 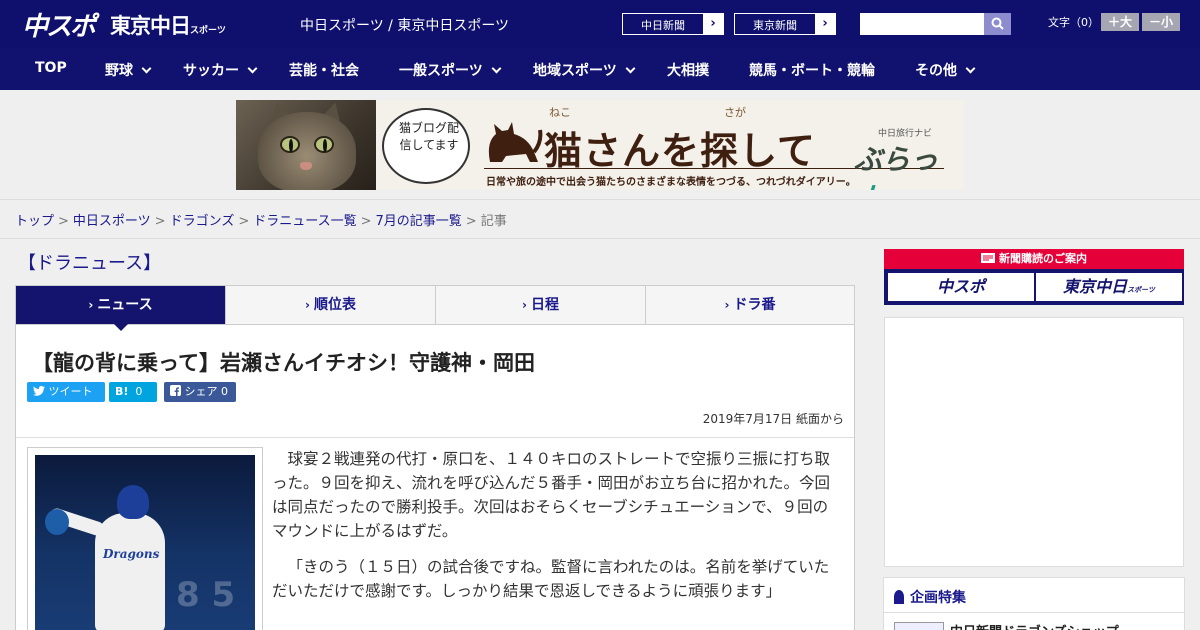 I want to click on banner-subtitle: 日常や旅の途中で出会う猫たちのさまざまな表情をつづる、つれづれダイアリー。, so click(x=671, y=182).